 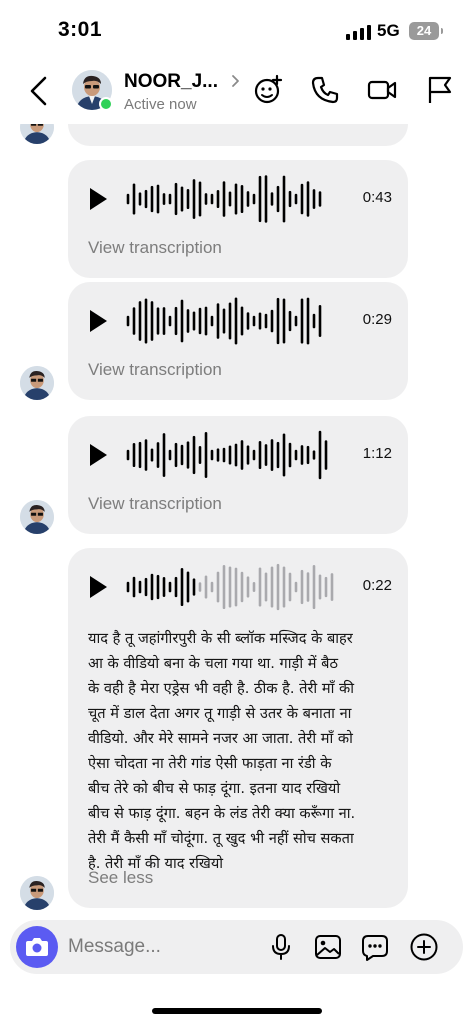 I want to click on network-type: 5G, so click(x=388, y=30).